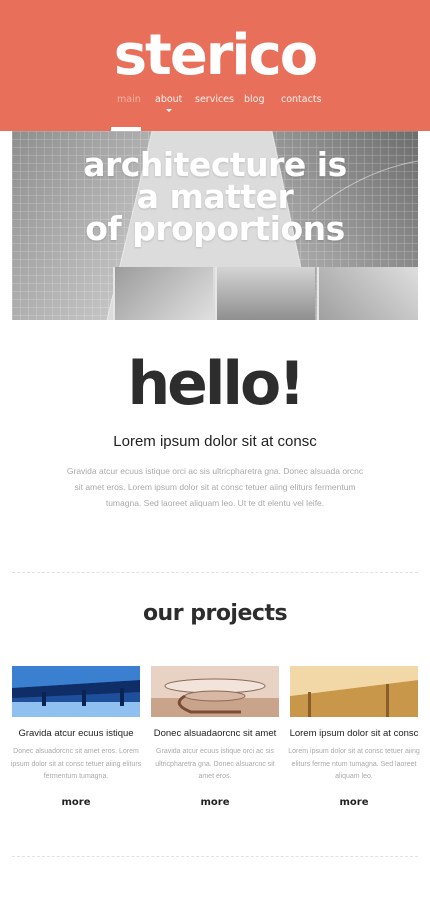 The width and height of the screenshot is (430, 900). Describe the element at coordinates (129, 99) in the screenshot. I see `nav-item-main: main` at that location.